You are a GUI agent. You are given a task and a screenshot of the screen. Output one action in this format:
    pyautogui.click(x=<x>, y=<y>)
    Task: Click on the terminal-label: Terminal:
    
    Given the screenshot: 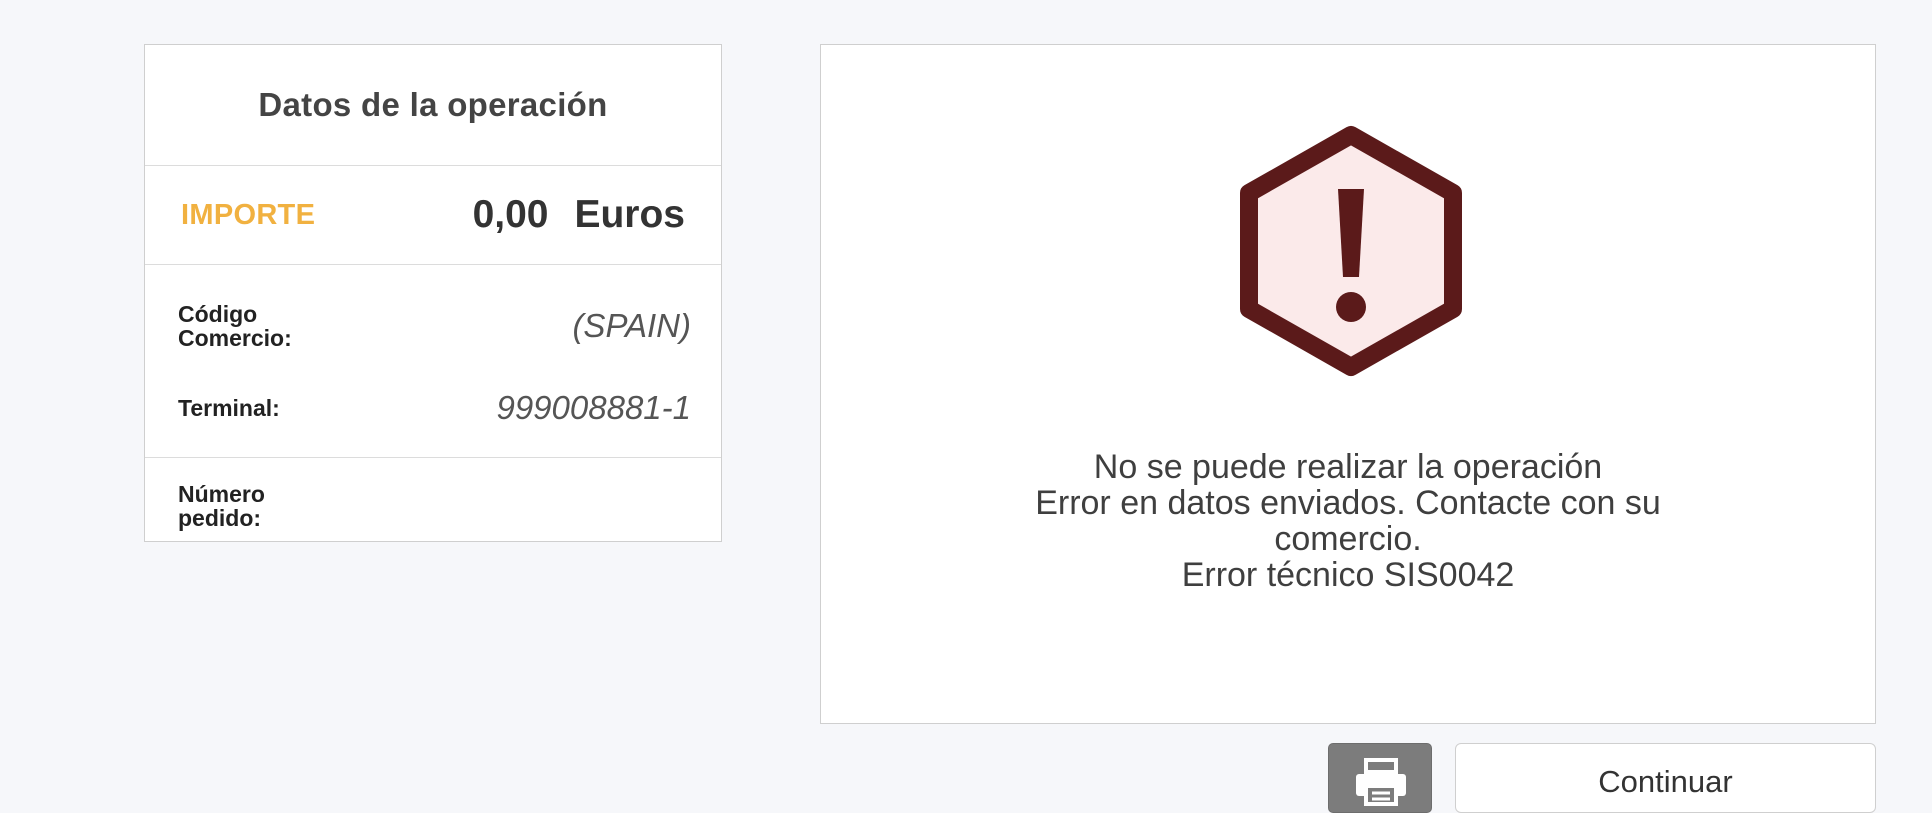 What is the action you would take?
    pyautogui.click(x=229, y=408)
    